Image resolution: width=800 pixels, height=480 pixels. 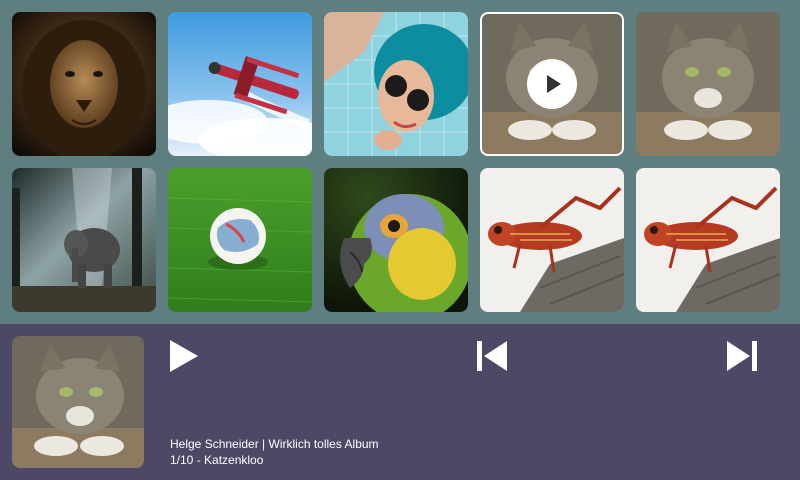 I want to click on album-tile-lion, so click(x=84, y=84).